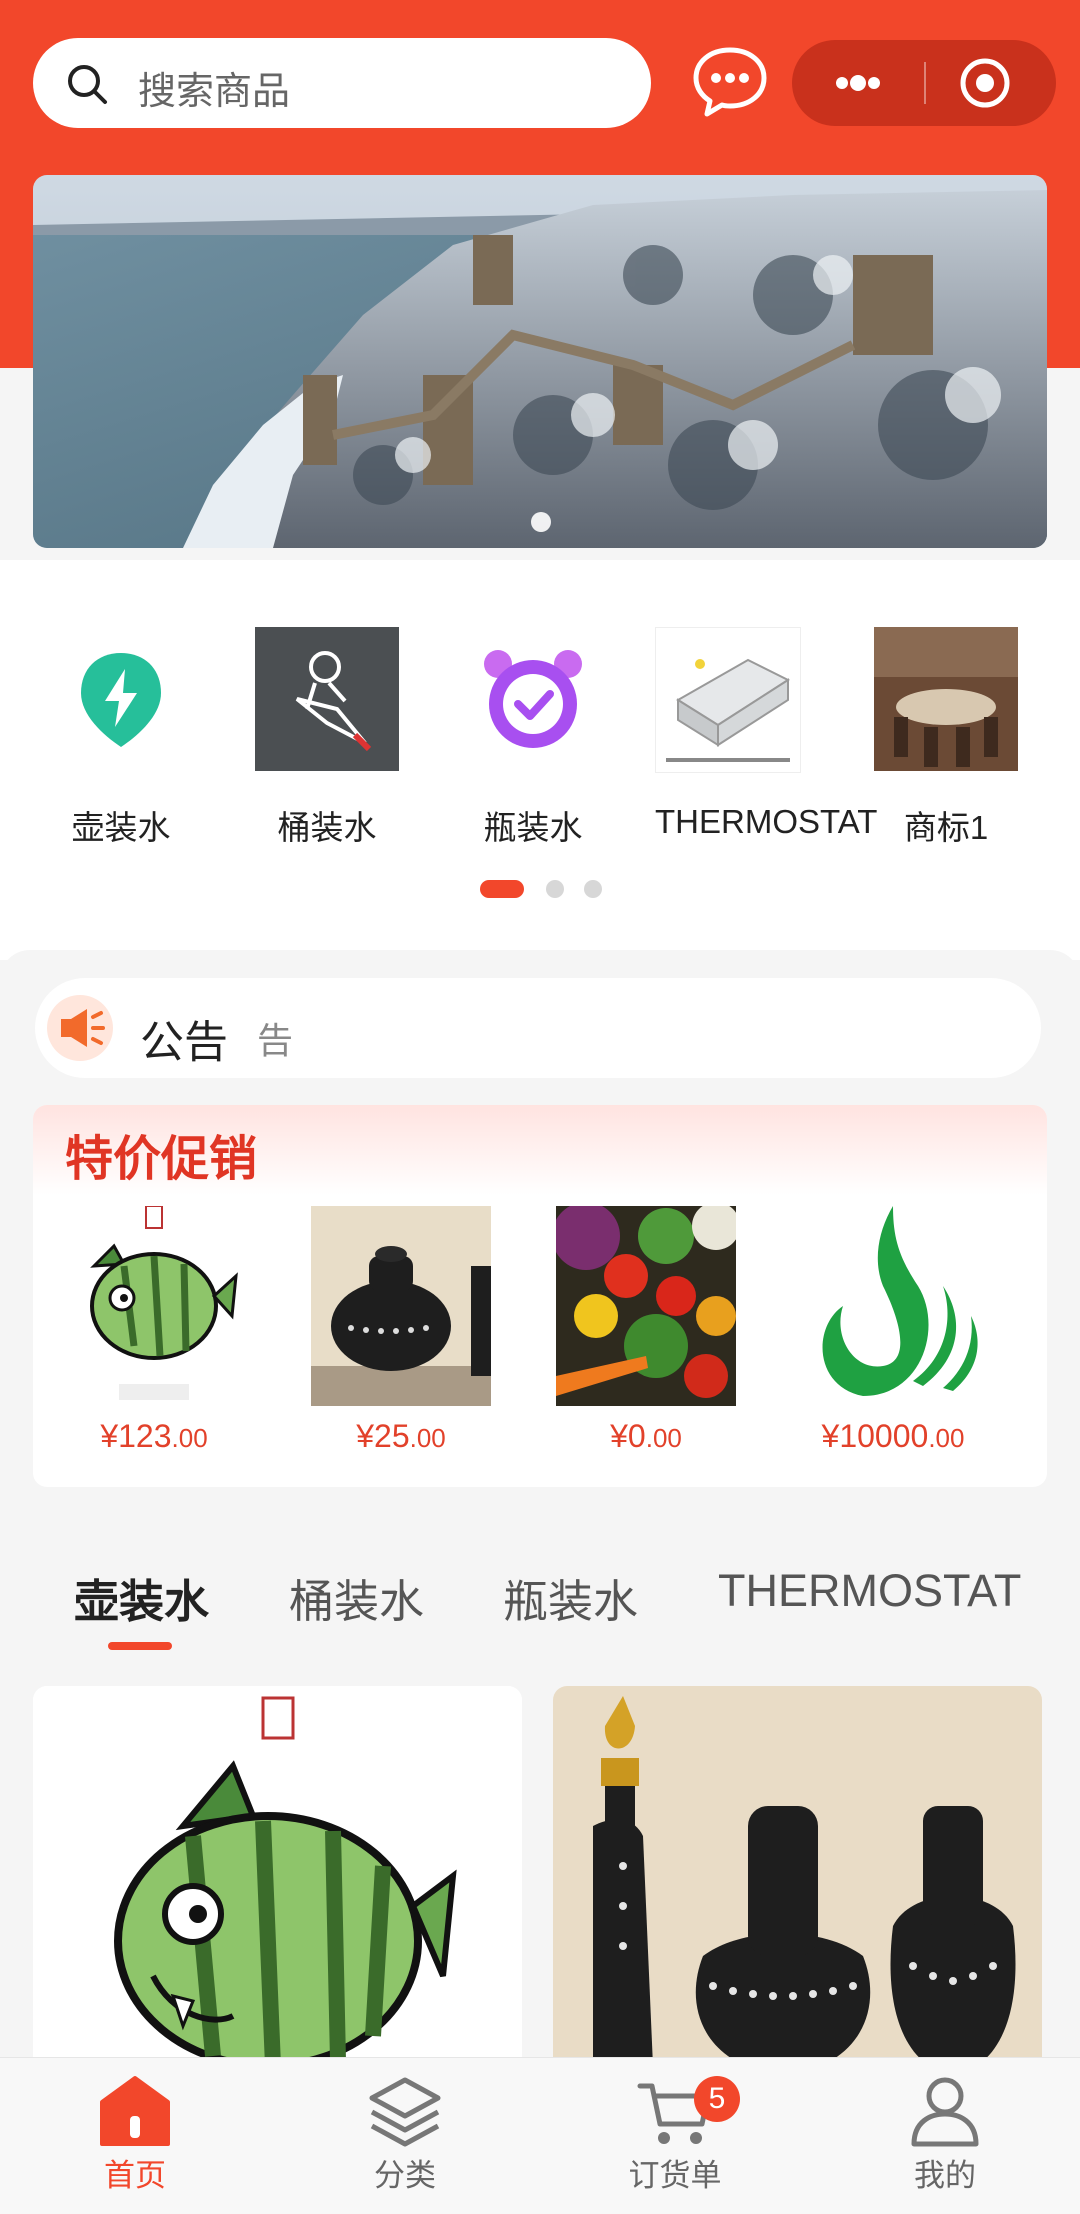  What do you see at coordinates (333, 701) in the screenshot?
I see `rocket-astronaut-icon` at bounding box center [333, 701].